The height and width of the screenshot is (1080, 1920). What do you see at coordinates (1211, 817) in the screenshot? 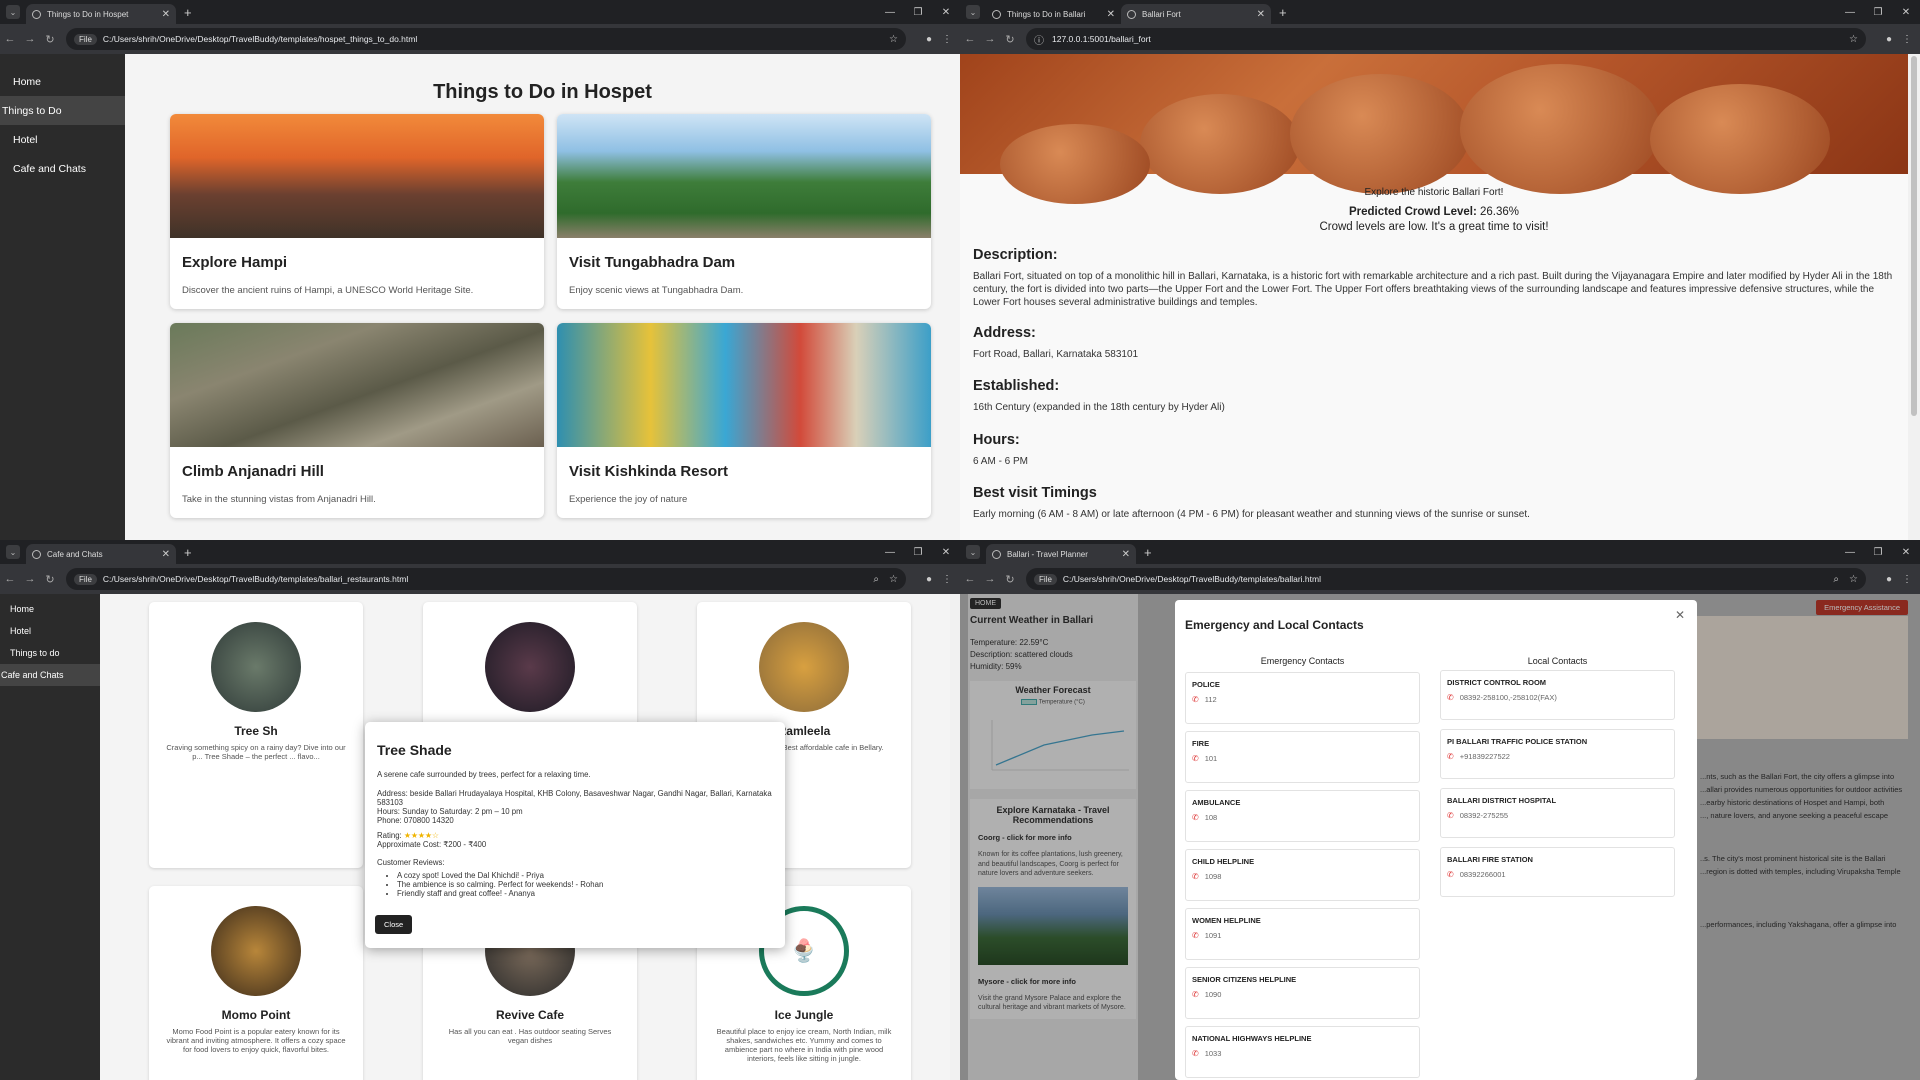
I see `contact-number: 108` at bounding box center [1211, 817].